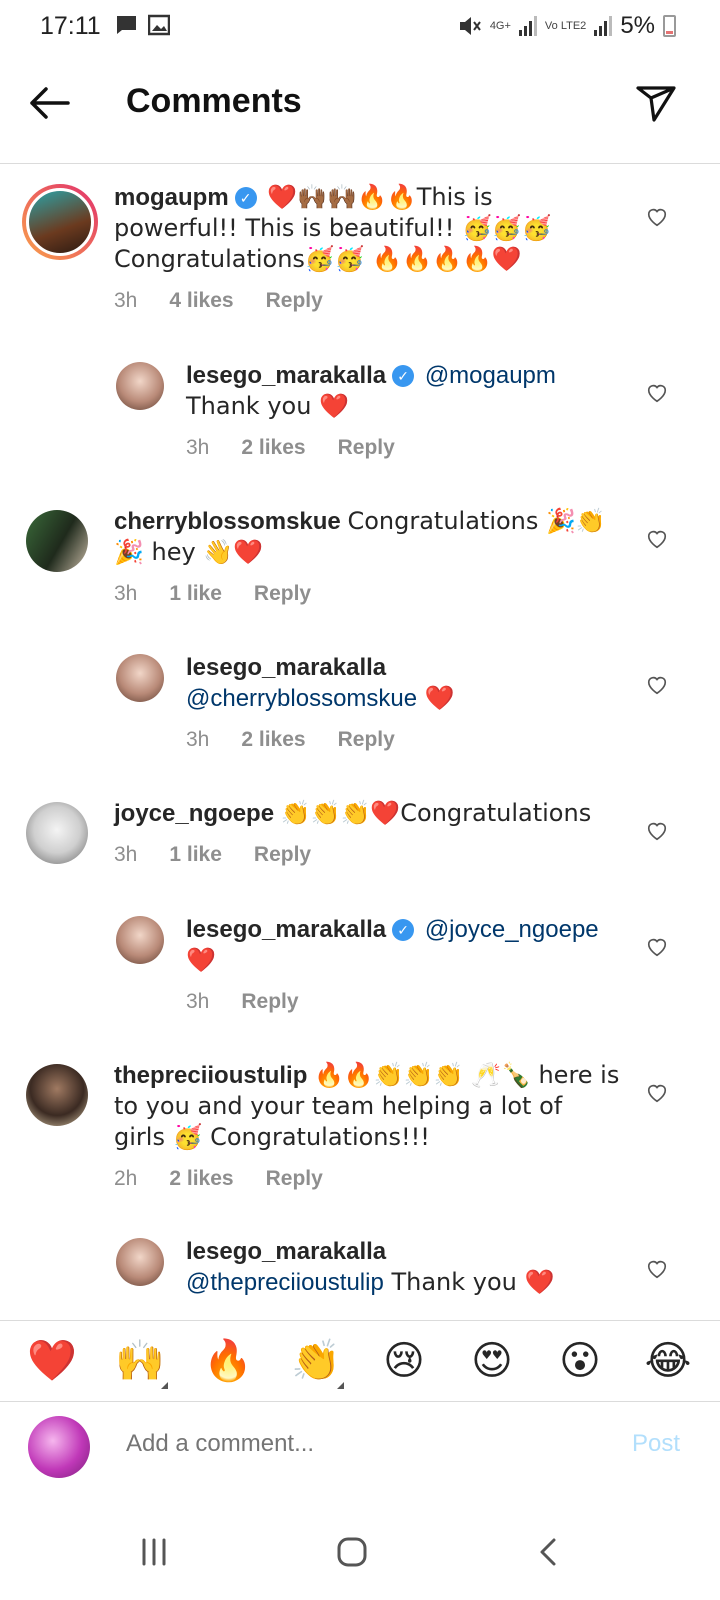 This screenshot has height=1600, width=720. I want to click on comment-mention: @cherryblossomskue, so click(301, 698).